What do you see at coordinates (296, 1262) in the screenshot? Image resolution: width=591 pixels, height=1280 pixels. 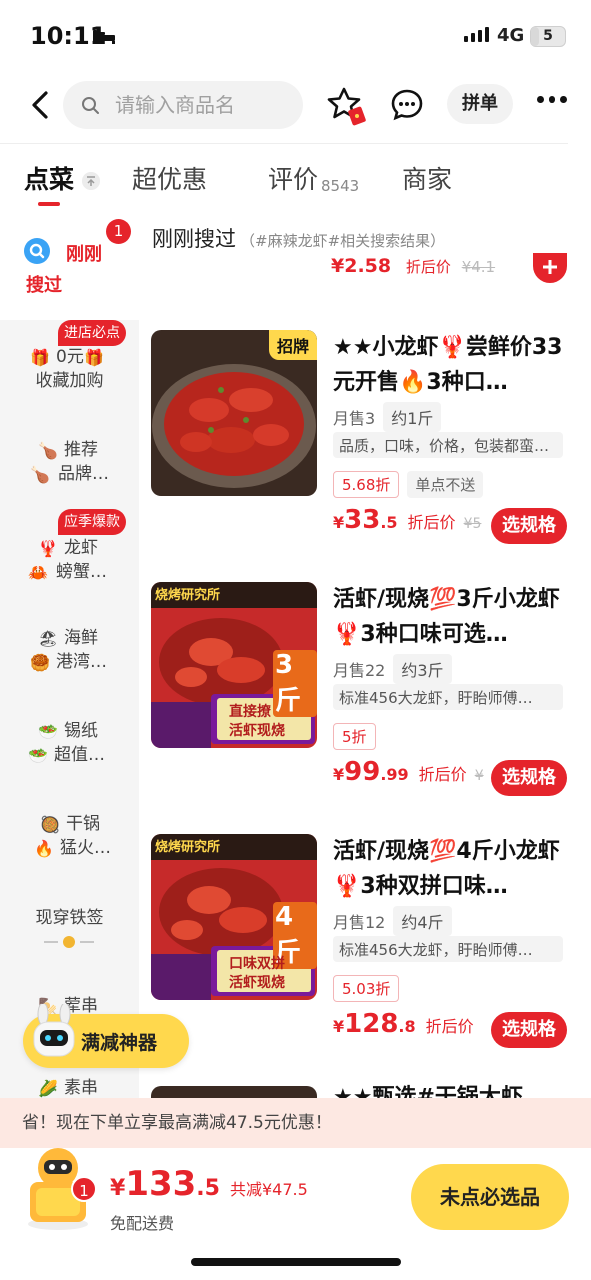 I see `home-indicator` at bounding box center [296, 1262].